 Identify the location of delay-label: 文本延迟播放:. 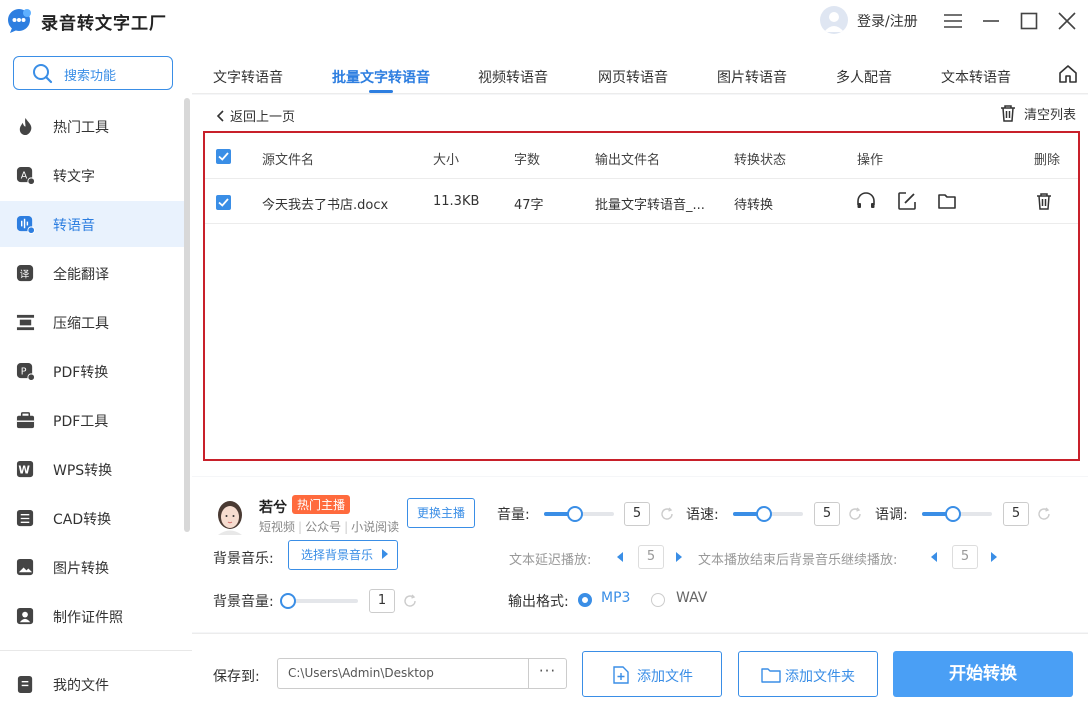
(550, 560).